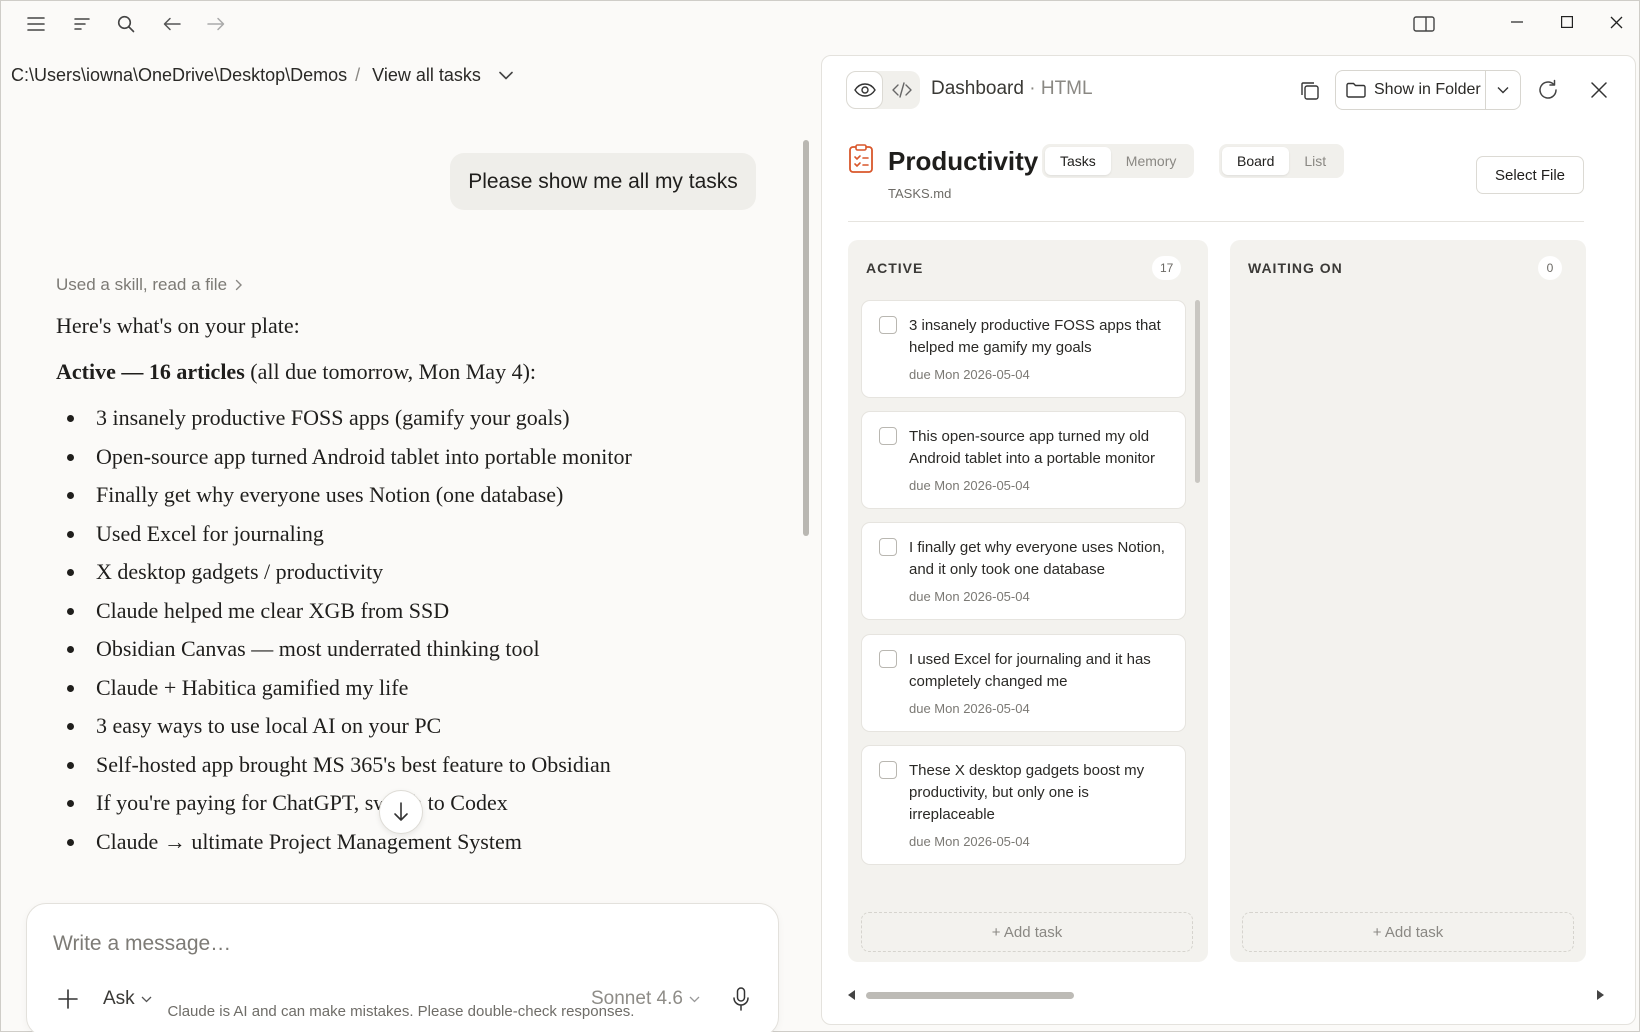  I want to click on user-message-bubble: Please show me all my tasks, so click(603, 181).